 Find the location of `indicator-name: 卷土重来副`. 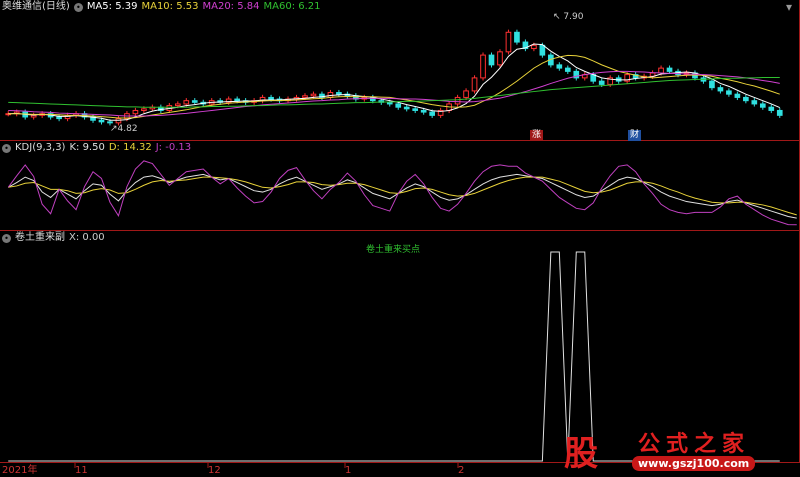

indicator-name: 卷土重来副 is located at coordinates (40, 237).